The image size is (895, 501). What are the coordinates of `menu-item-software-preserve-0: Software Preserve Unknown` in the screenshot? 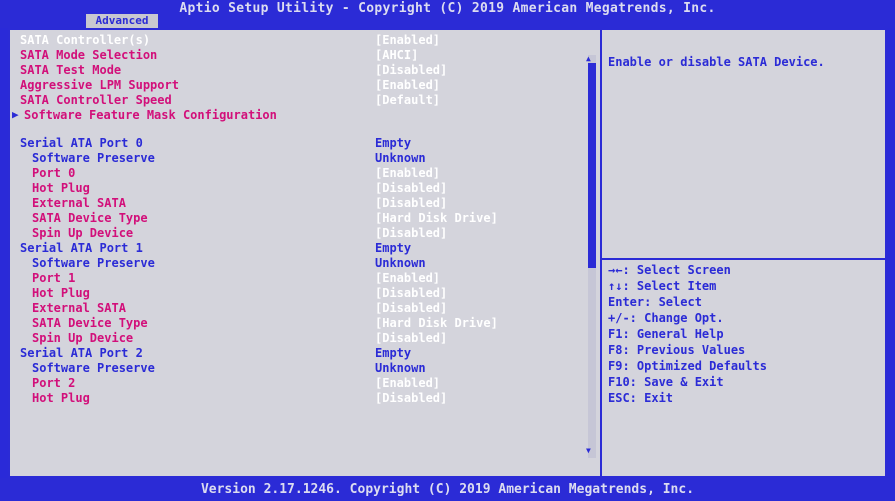 It's located at (312, 159).